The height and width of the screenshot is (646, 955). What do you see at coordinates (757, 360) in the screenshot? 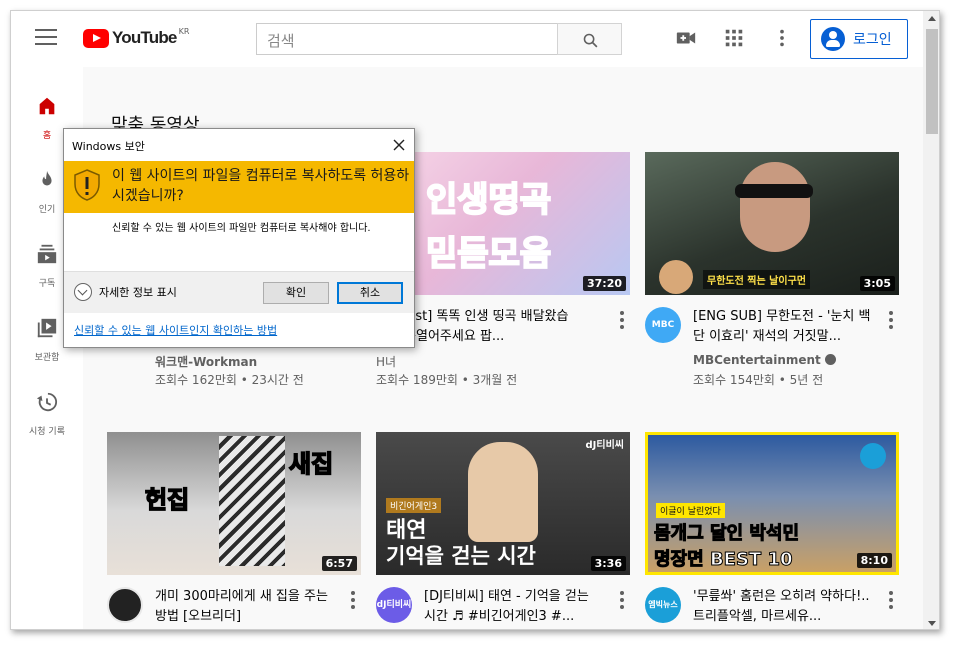
I see `channel-name: MBCentertainment` at bounding box center [757, 360].